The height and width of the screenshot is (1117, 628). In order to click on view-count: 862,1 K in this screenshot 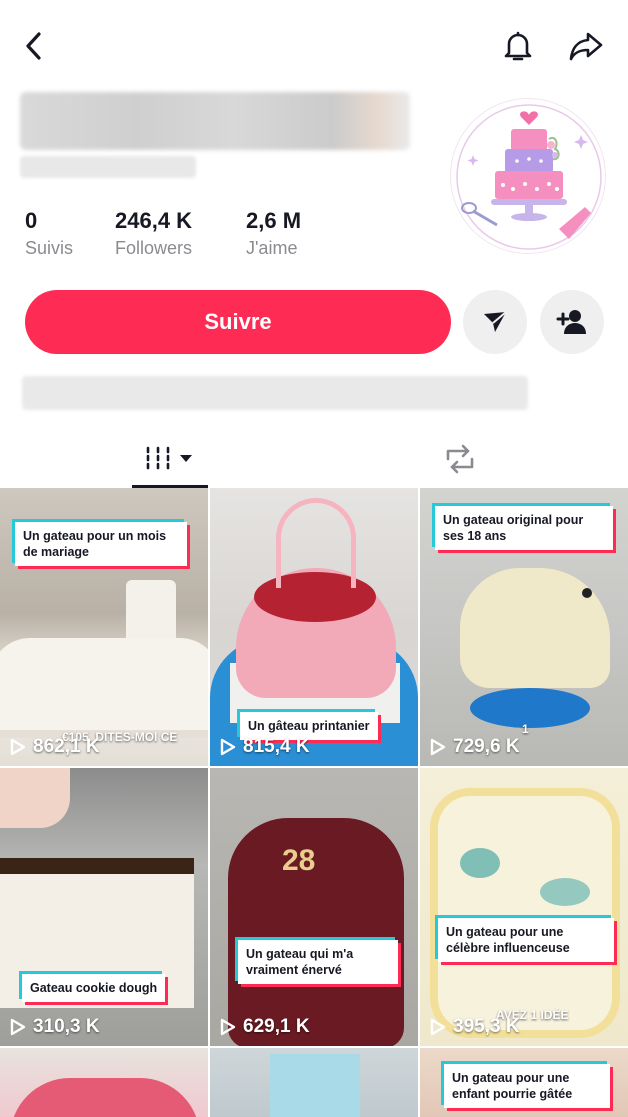, I will do `click(54, 747)`.